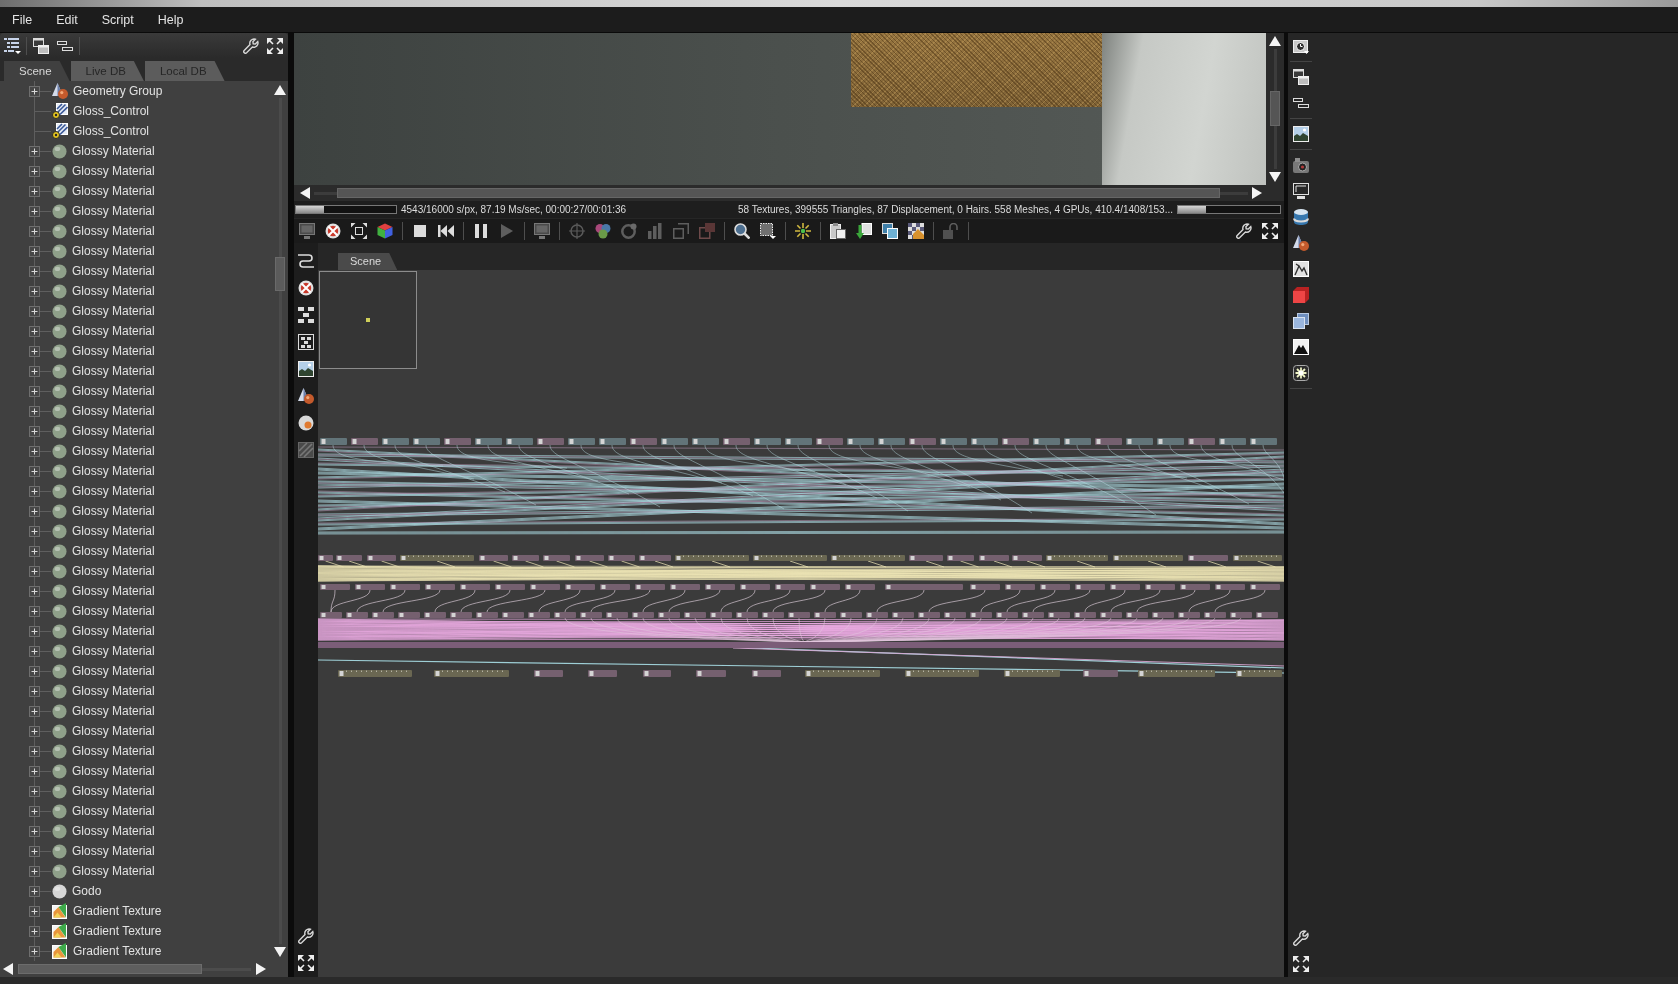  I want to click on pause-icon, so click(481, 231).